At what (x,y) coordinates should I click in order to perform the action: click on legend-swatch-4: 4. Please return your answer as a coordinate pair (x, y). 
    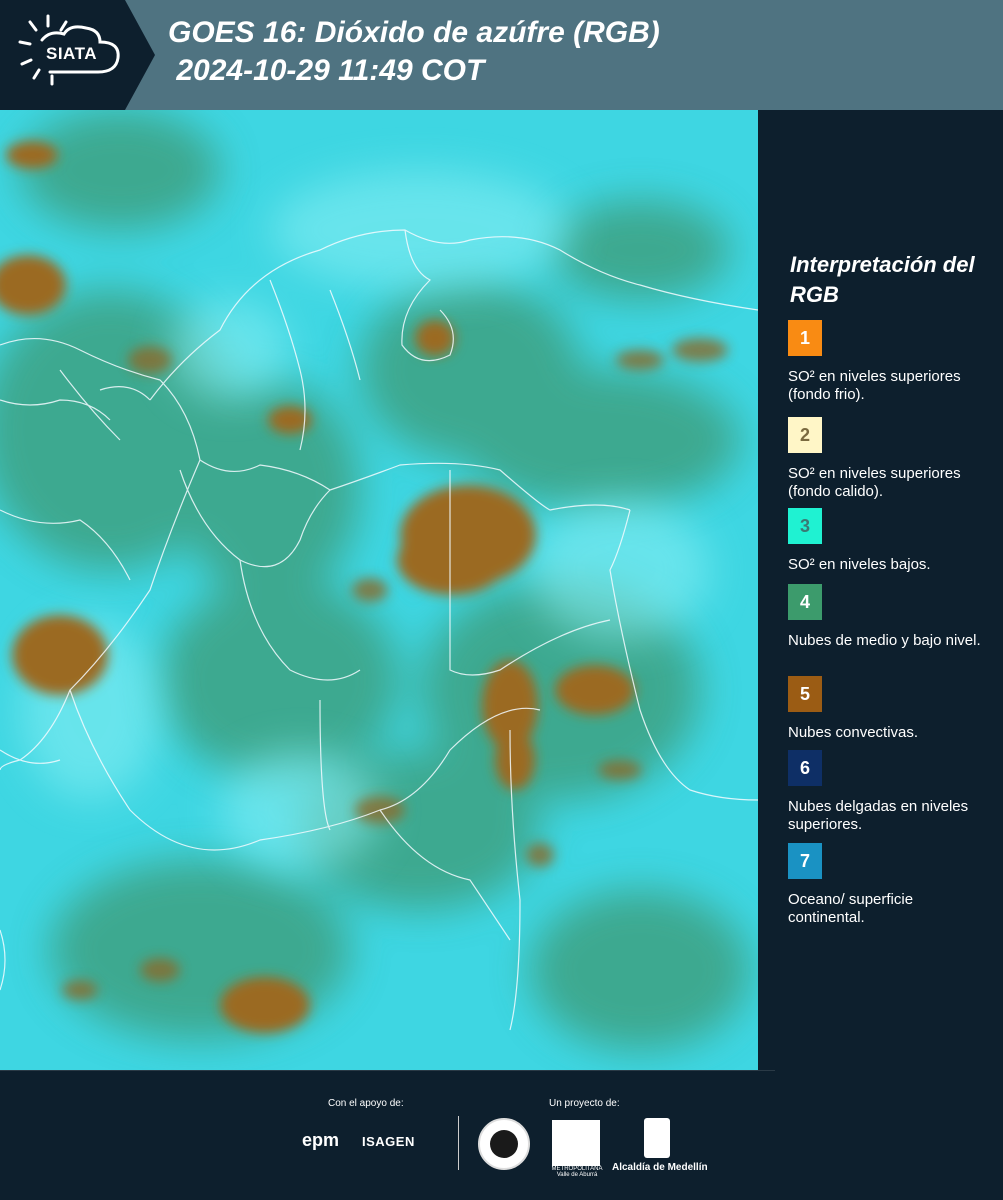
    Looking at the image, I should click on (805, 602).